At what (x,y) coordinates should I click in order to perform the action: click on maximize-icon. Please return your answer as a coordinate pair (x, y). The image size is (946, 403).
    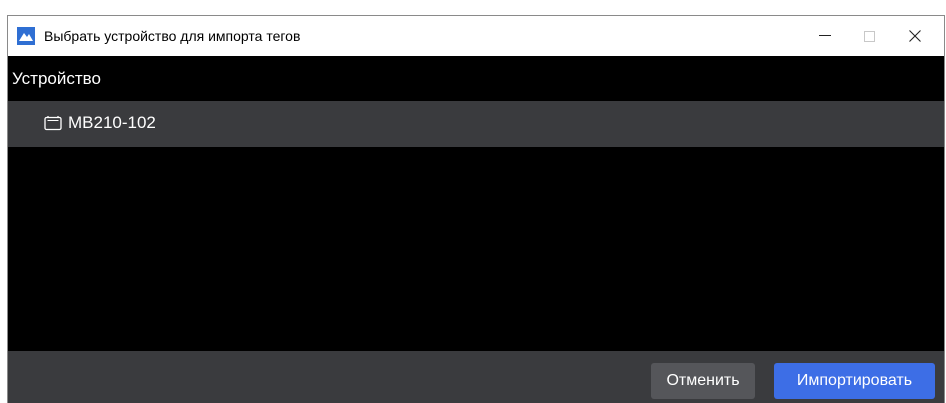
    Looking at the image, I should click on (869, 36).